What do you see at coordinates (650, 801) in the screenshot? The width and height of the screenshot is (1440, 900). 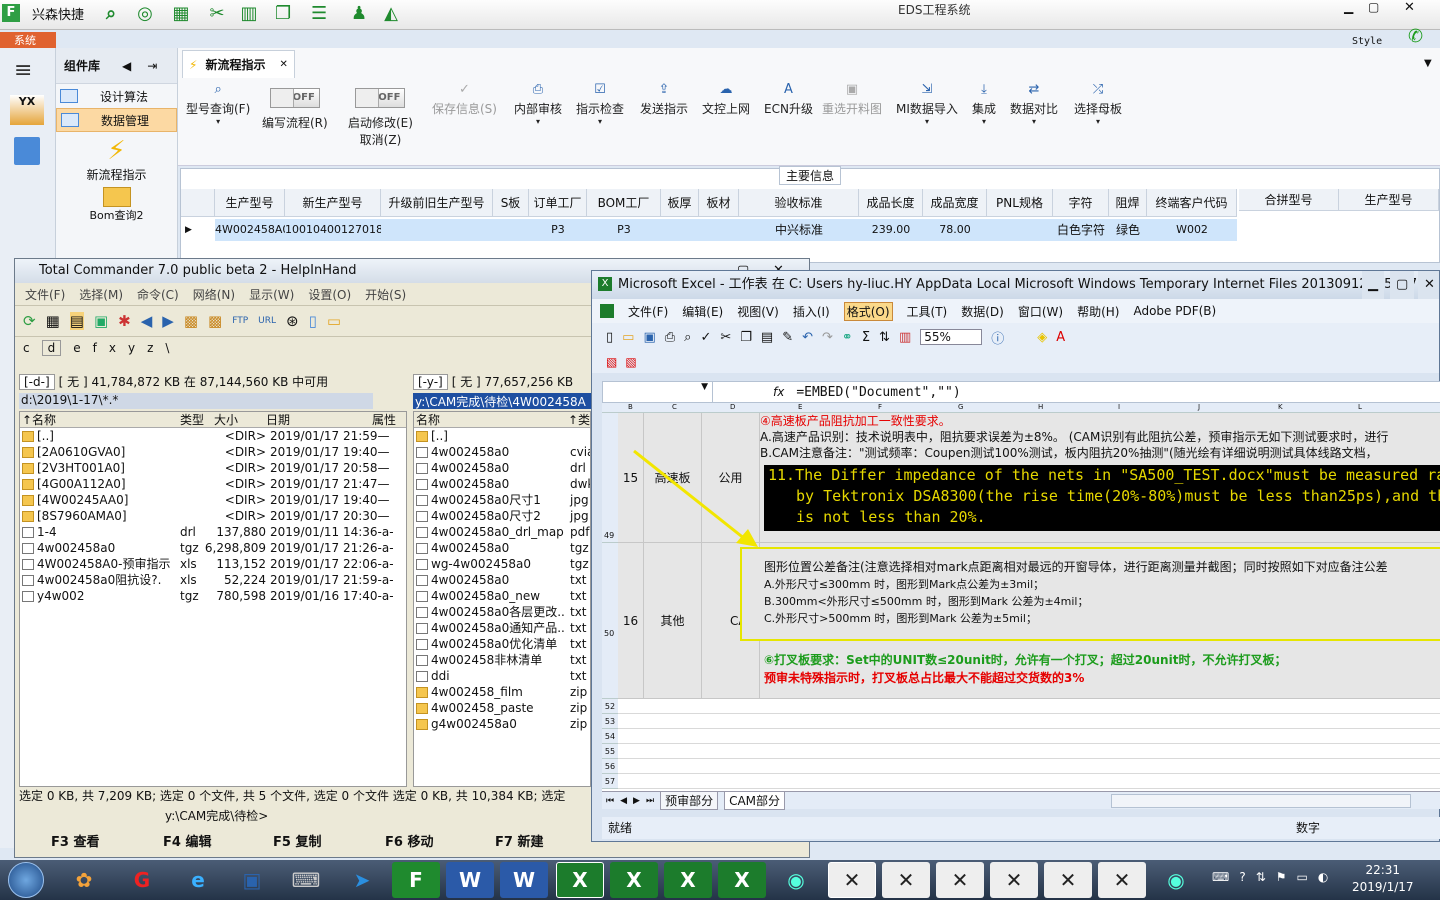 I see `last-sheet-icon: ⏭` at bounding box center [650, 801].